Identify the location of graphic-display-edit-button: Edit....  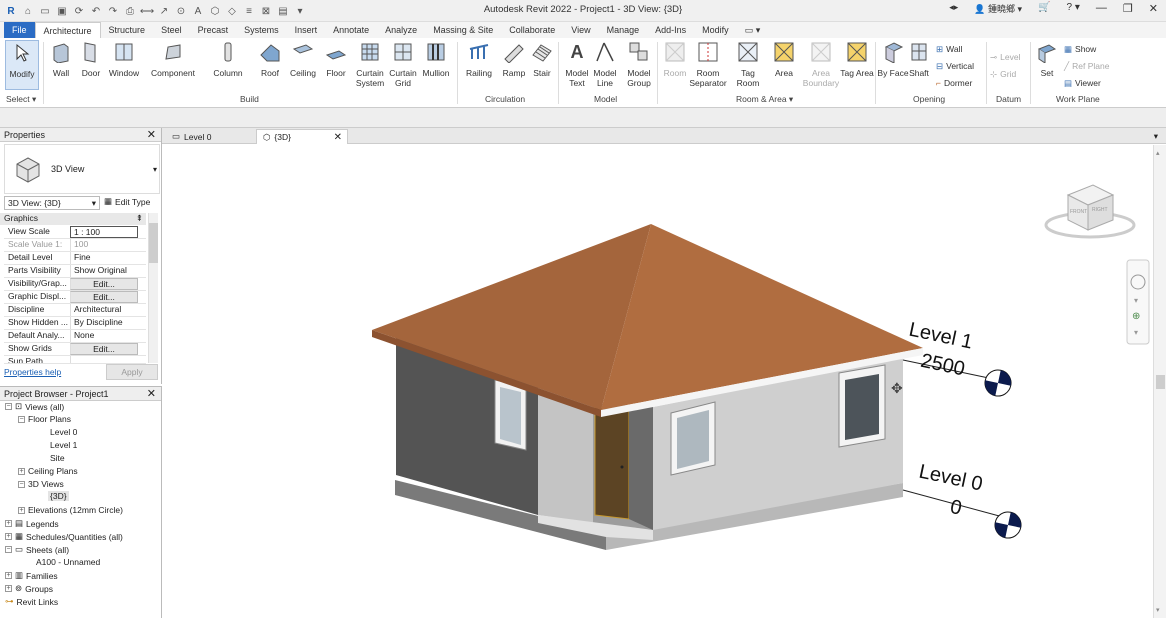
(104, 297).